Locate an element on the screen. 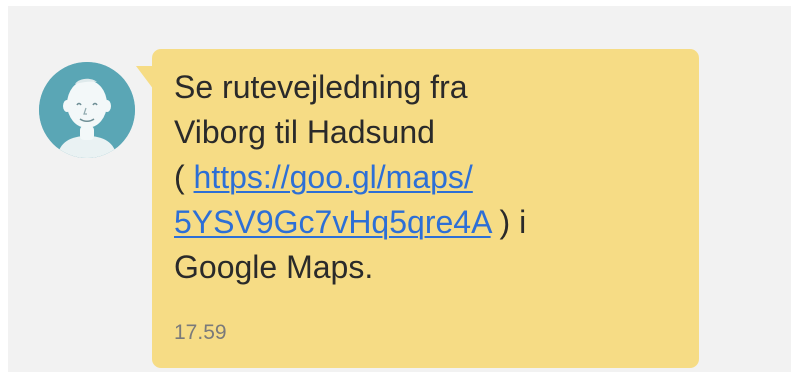 This screenshot has width=799, height=379. message-line: Se rutevejledning fra is located at coordinates (321, 87).